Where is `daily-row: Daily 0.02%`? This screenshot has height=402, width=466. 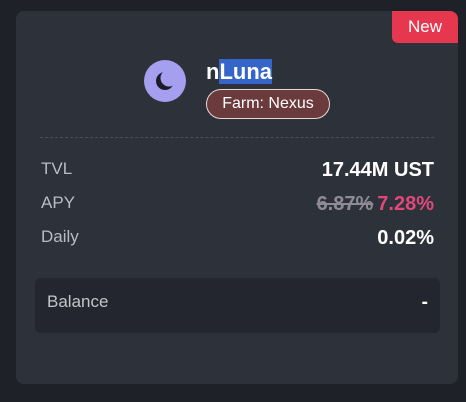 daily-row: Daily 0.02% is located at coordinates (237, 239).